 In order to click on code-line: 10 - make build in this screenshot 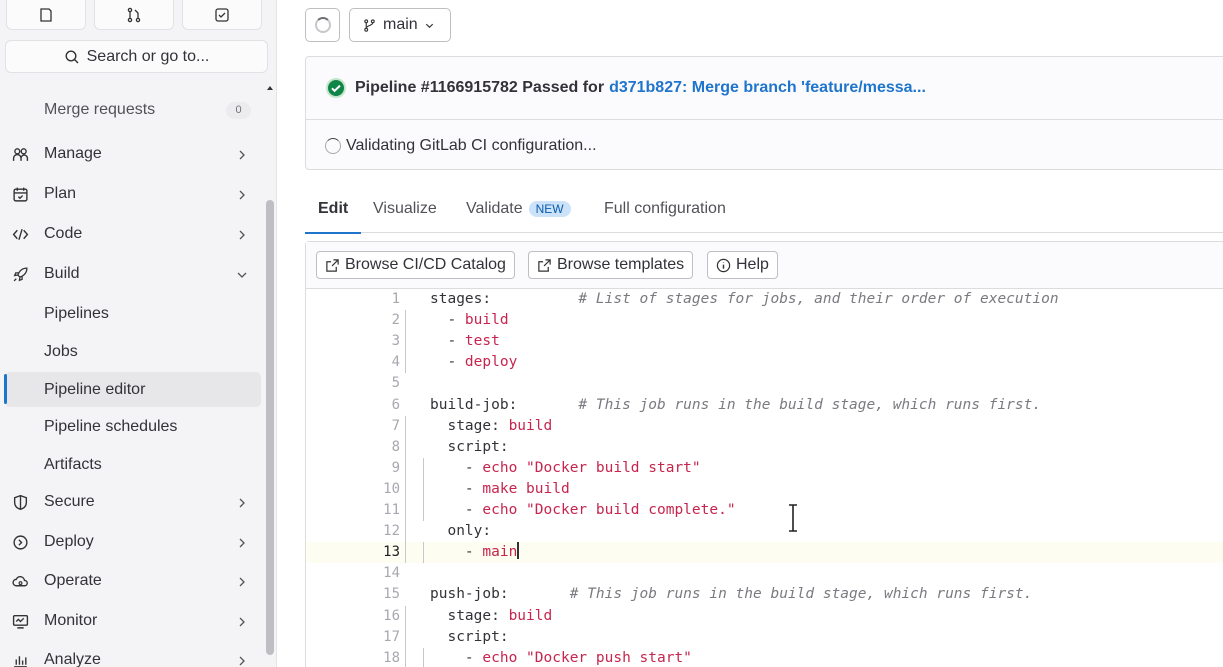, I will do `click(764, 489)`.